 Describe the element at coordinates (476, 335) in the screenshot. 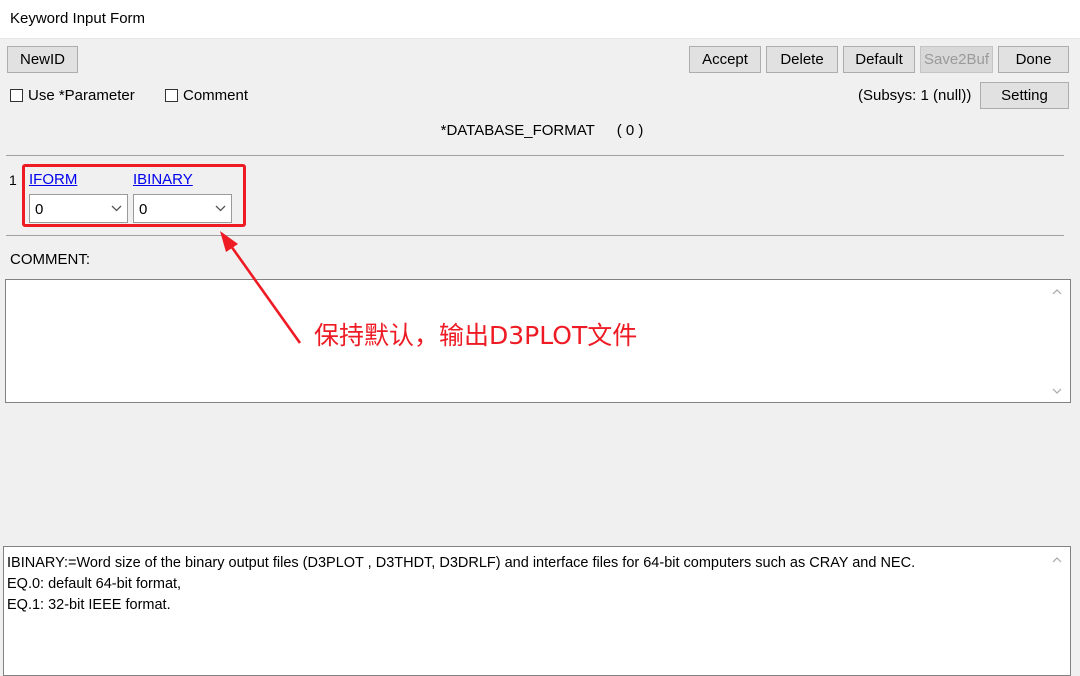

I see `annotation-text: 保持默认，输出D3PLOT文件` at that location.